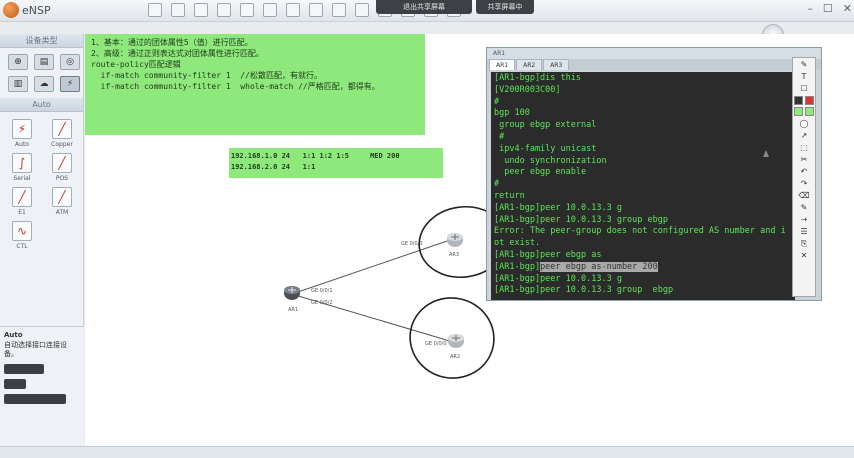 The height and width of the screenshot is (458, 854). What do you see at coordinates (584, 290) in the screenshot?
I see `terminal-line: [AR1-bgp]peer 10.0.13.3 group ebgp` at bounding box center [584, 290].